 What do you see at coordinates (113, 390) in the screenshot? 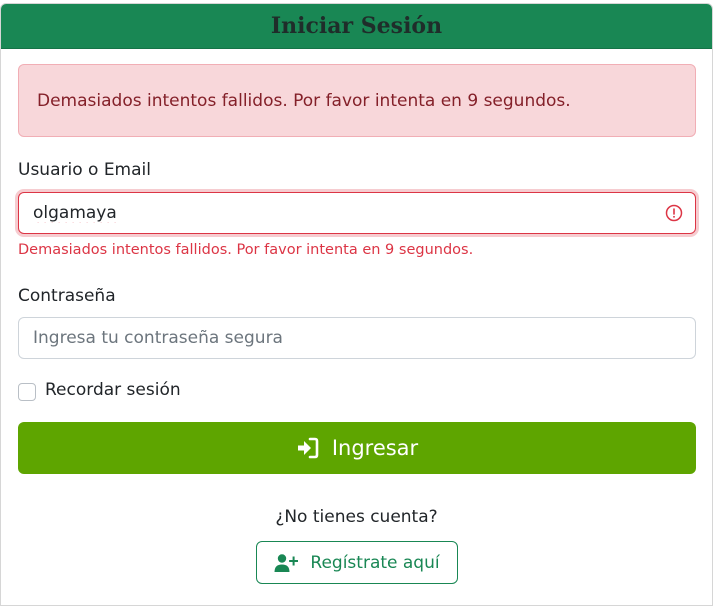
I see `remember-label: Recordar sesión` at bounding box center [113, 390].